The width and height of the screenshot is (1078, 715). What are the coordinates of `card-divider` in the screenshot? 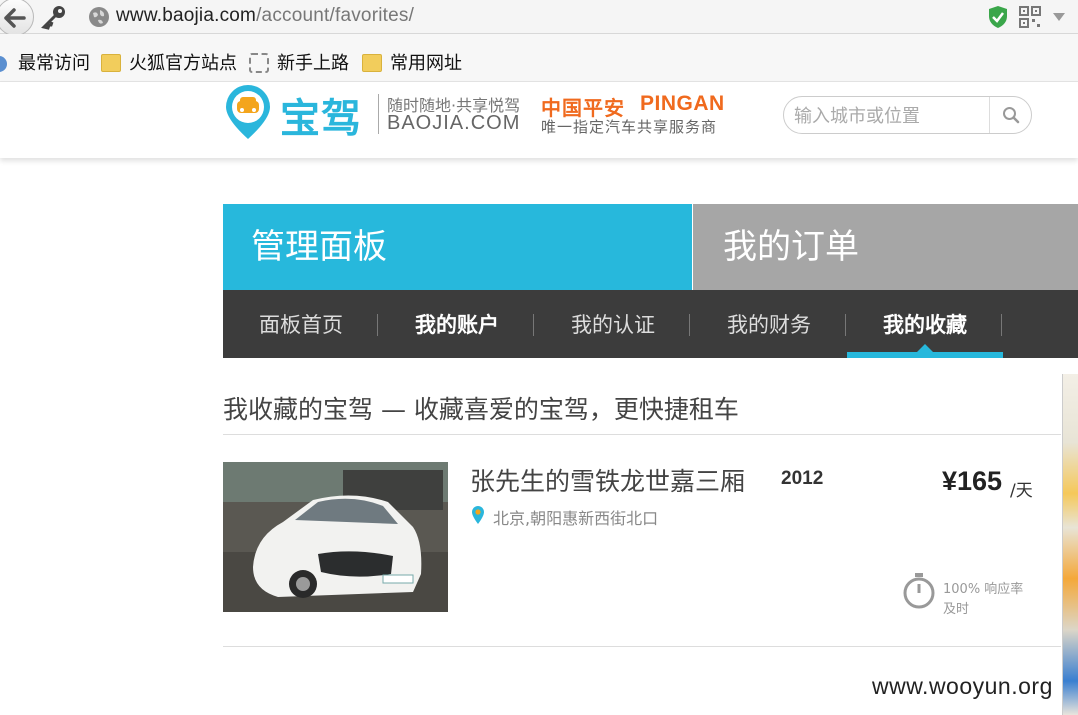 It's located at (642, 646).